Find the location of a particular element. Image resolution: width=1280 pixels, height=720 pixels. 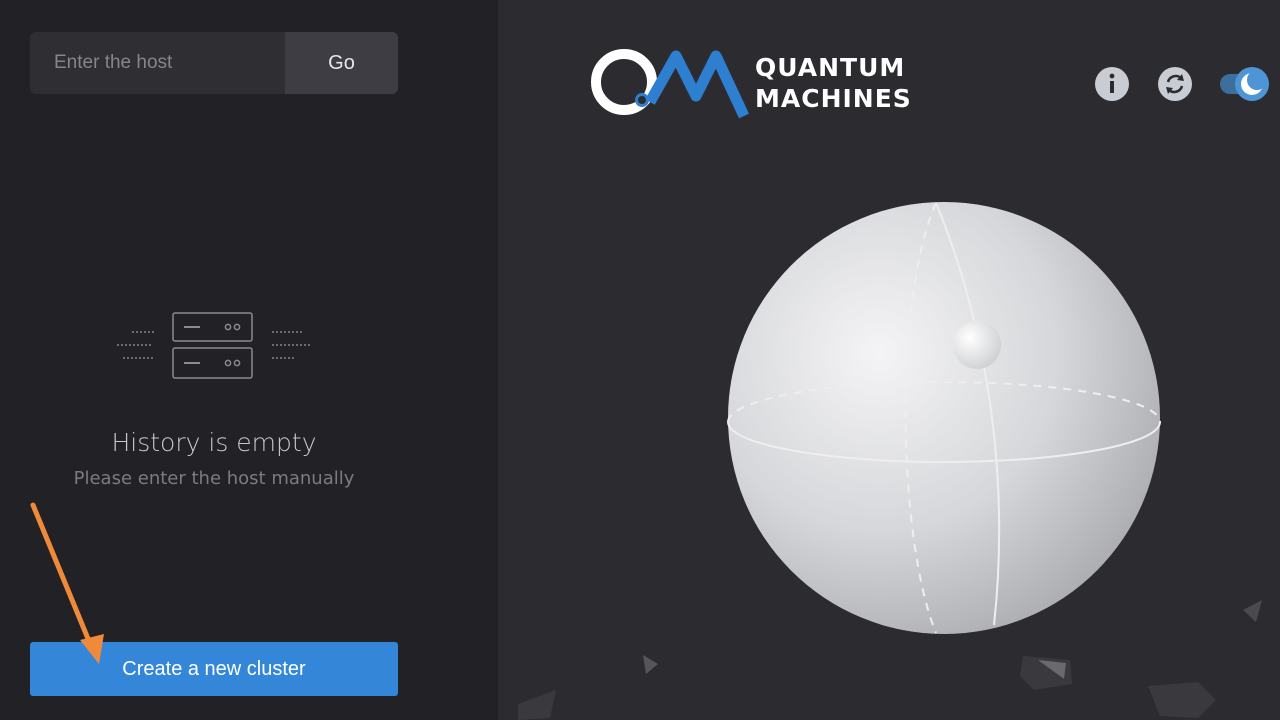

history-empty-title: History is empty is located at coordinates (214, 442).